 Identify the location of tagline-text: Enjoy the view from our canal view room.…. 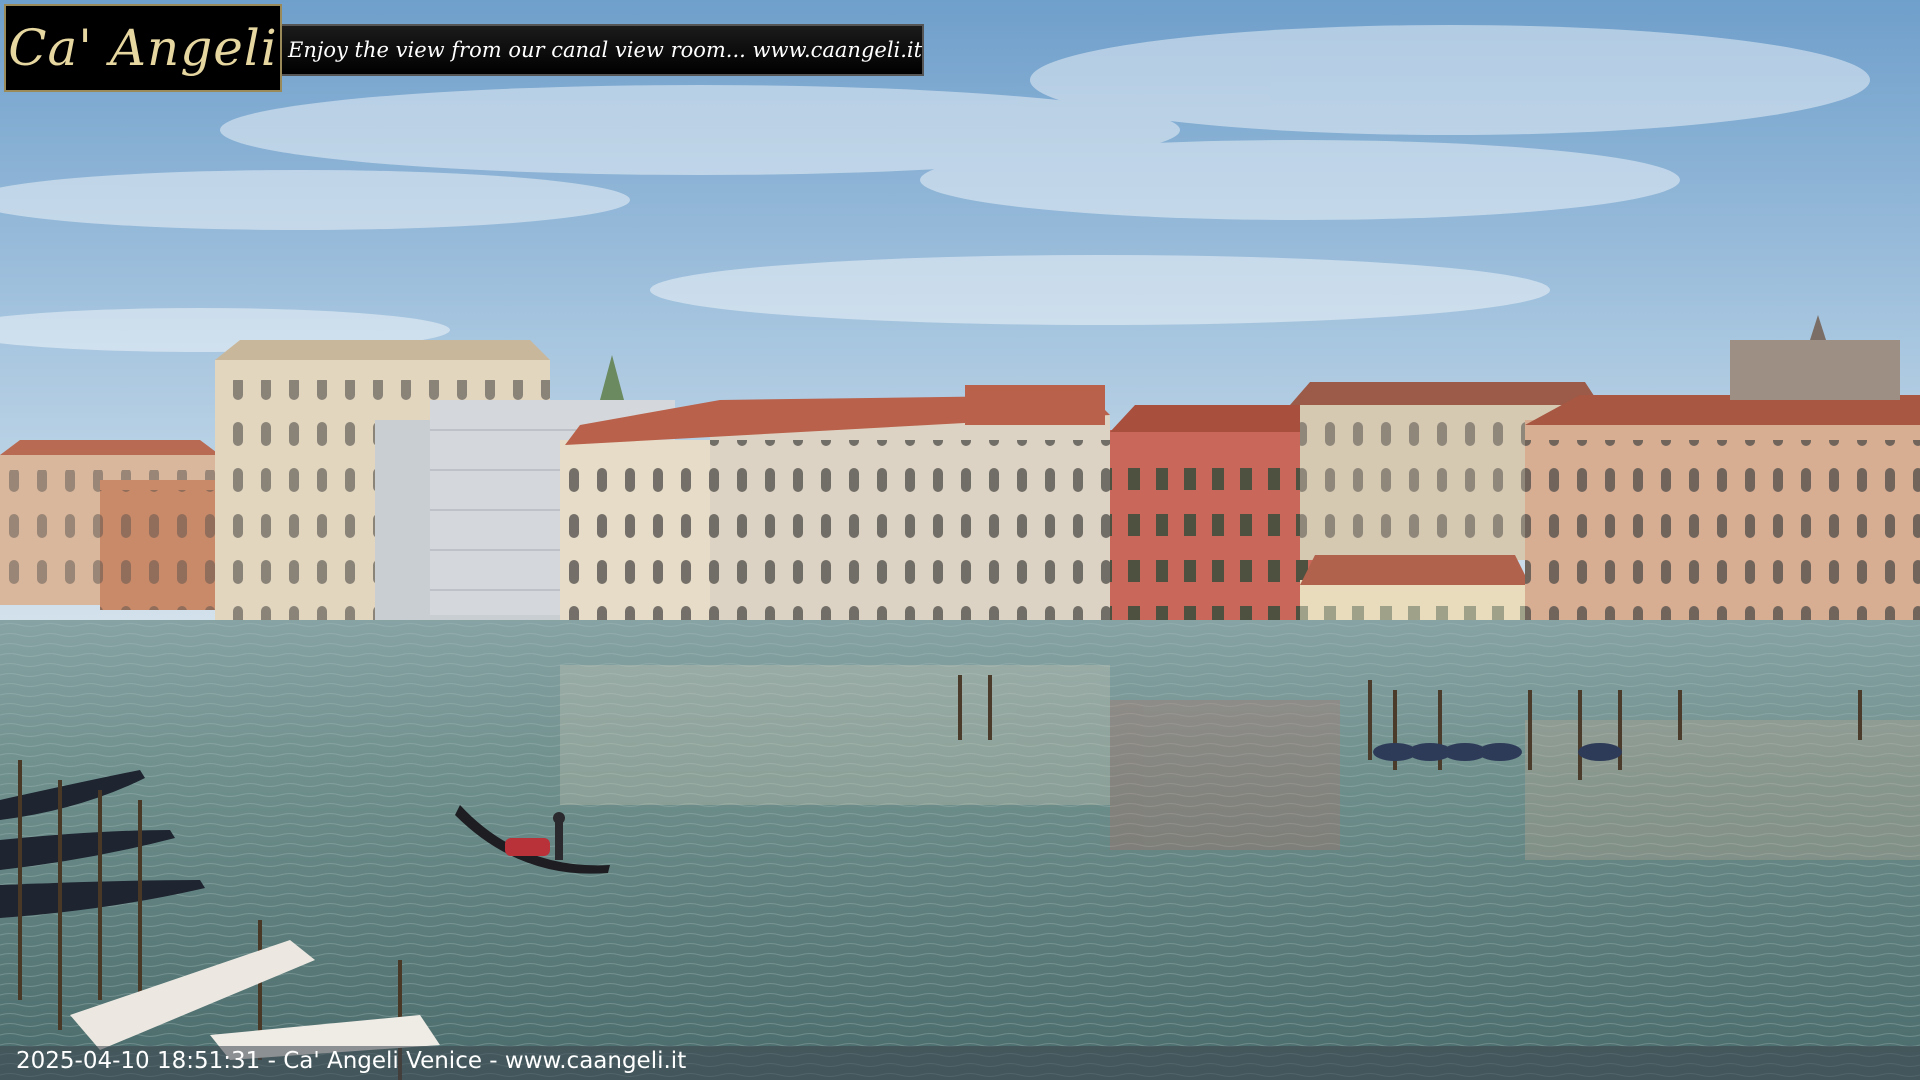
(605, 50).